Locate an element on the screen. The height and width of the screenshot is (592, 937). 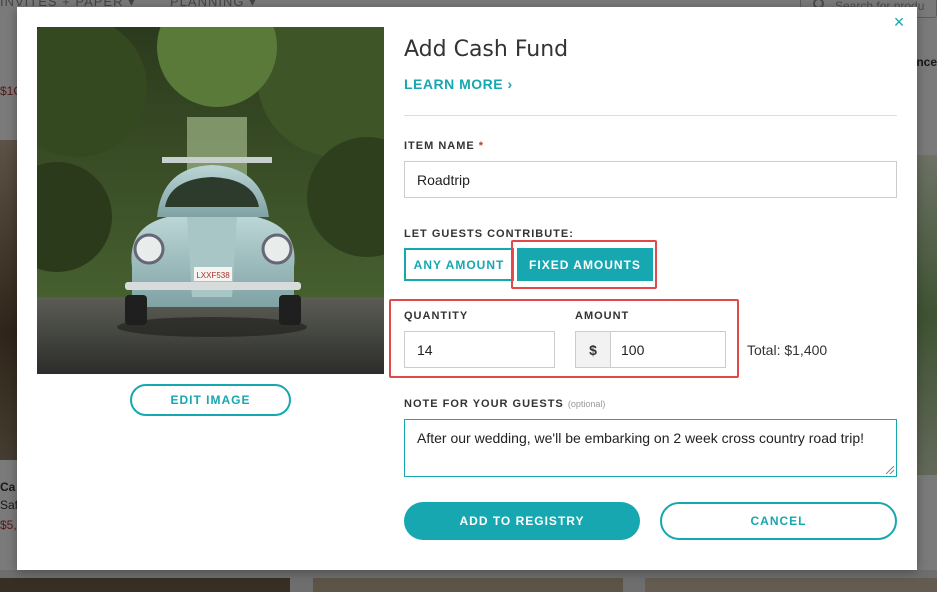
quantity-label: QUANTITY is located at coordinates (436, 316).